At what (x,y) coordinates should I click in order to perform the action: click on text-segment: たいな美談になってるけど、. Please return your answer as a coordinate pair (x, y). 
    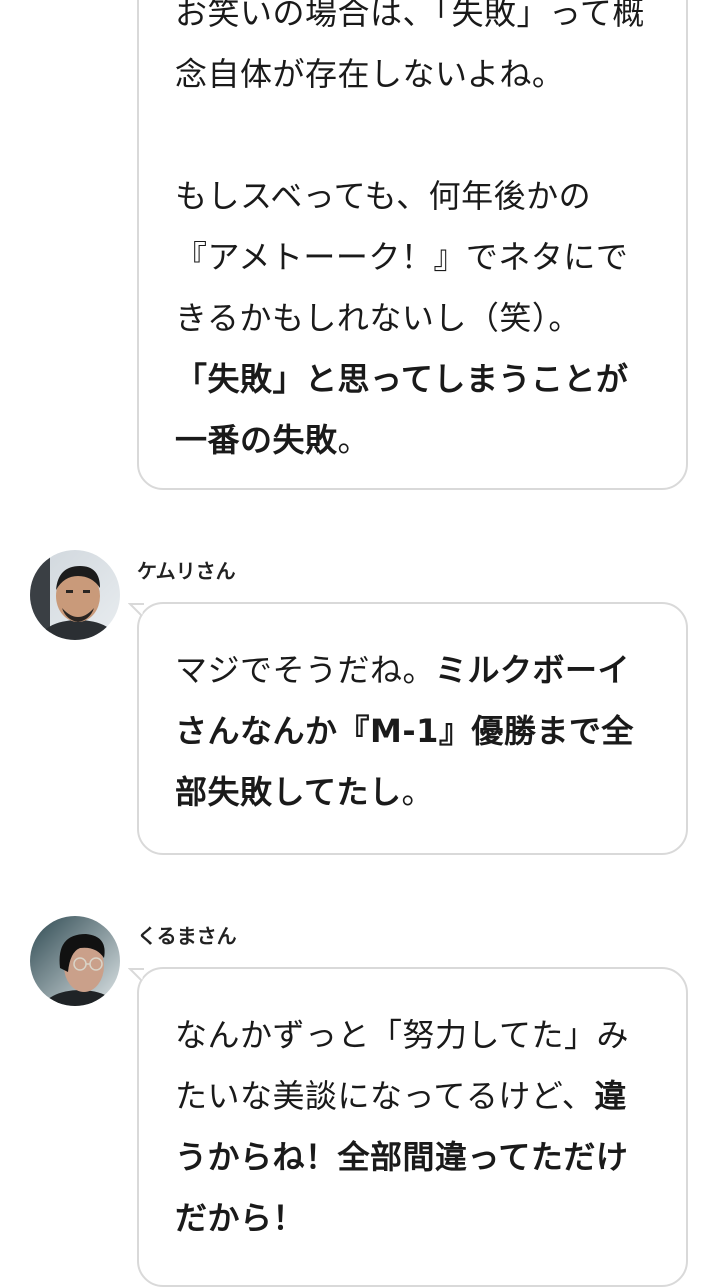
    Looking at the image, I should click on (385, 1096).